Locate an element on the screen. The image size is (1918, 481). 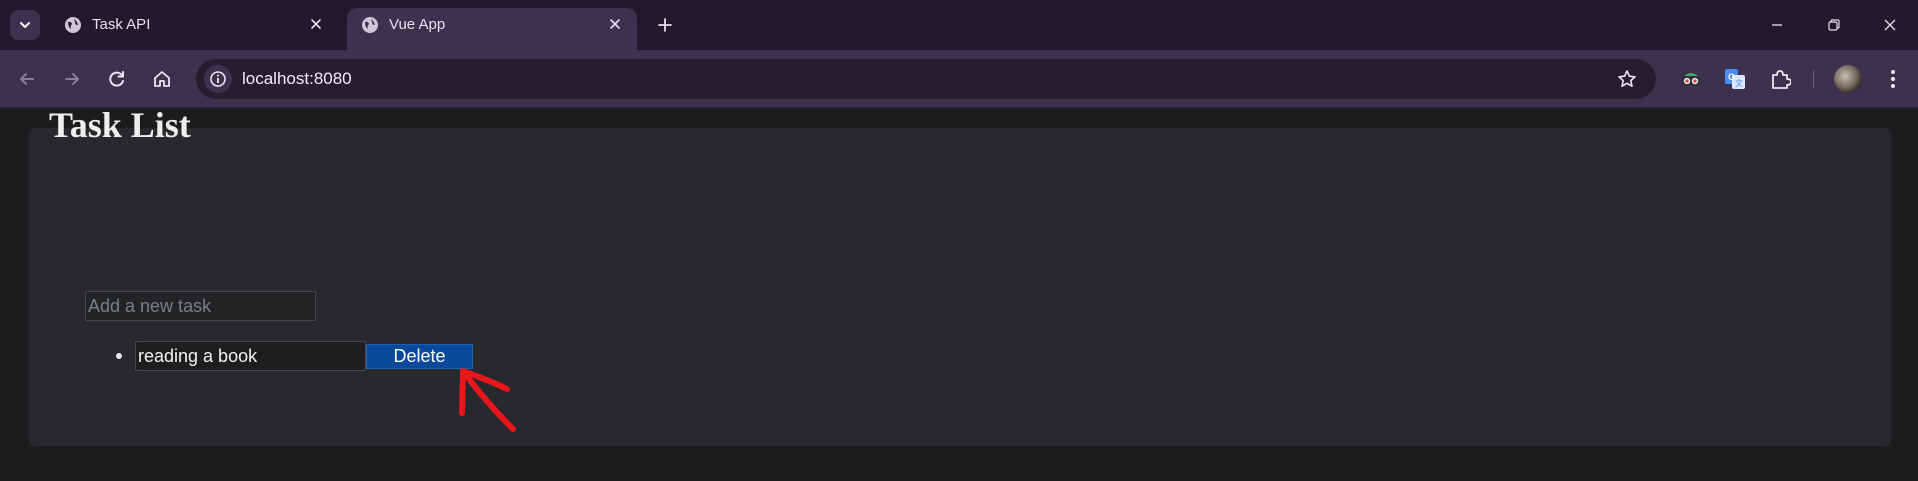
tab-title: Task API is located at coordinates (121, 24).